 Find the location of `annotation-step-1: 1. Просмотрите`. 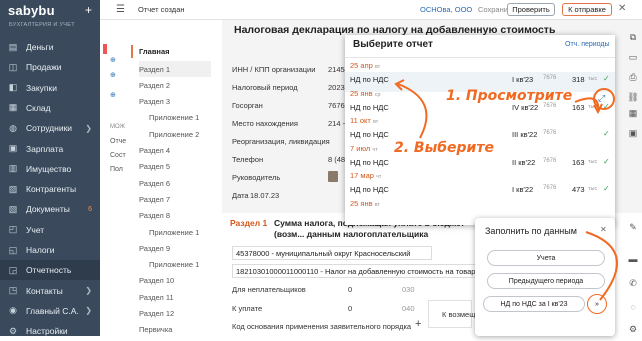

annotation-step-1: 1. Просмотрите is located at coordinates (509, 96).